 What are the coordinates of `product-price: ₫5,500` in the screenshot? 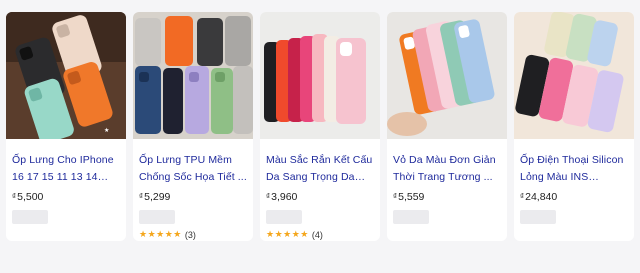 It's located at (66, 198).